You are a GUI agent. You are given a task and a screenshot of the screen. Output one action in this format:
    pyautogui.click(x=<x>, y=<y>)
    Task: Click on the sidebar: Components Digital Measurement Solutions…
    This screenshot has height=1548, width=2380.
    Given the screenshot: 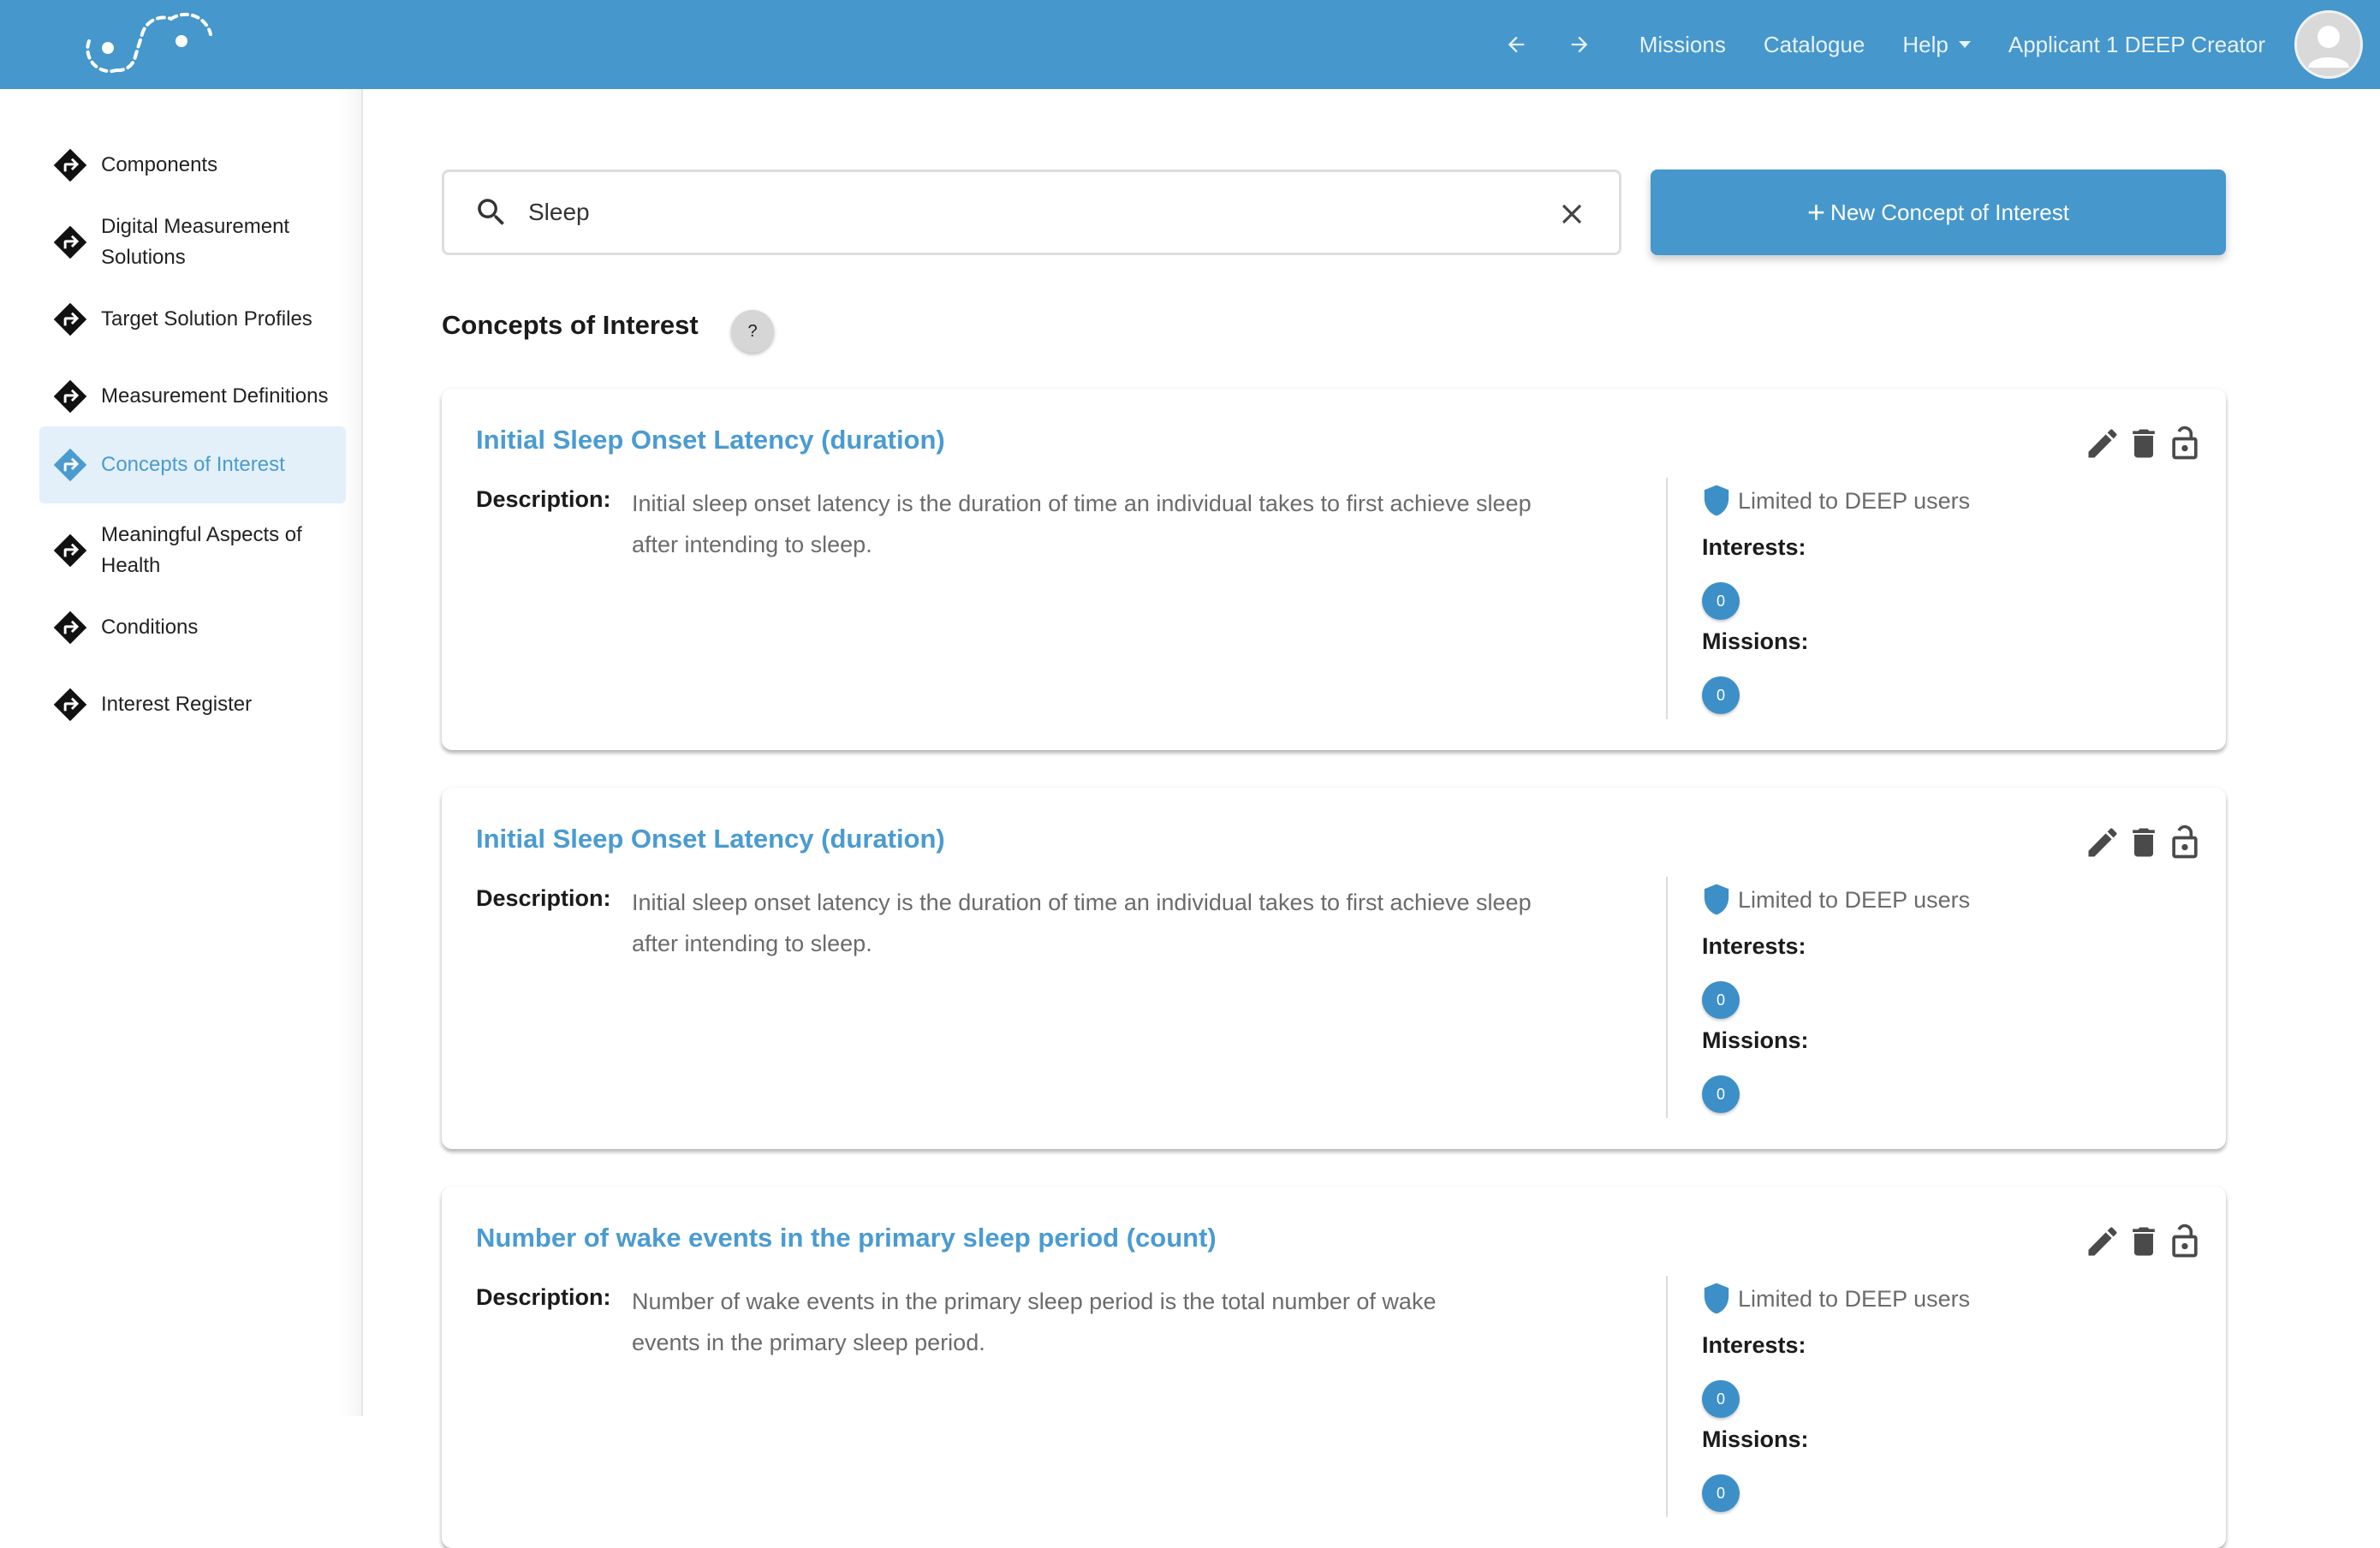 What is the action you would take?
    pyautogui.click(x=181, y=753)
    